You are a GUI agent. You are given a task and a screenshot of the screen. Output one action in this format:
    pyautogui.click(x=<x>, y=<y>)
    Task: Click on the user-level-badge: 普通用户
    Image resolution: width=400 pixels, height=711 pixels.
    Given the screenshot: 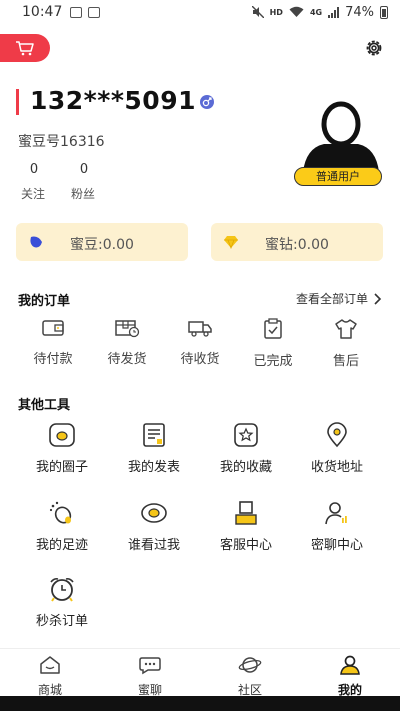 What is the action you would take?
    pyautogui.click(x=338, y=176)
    